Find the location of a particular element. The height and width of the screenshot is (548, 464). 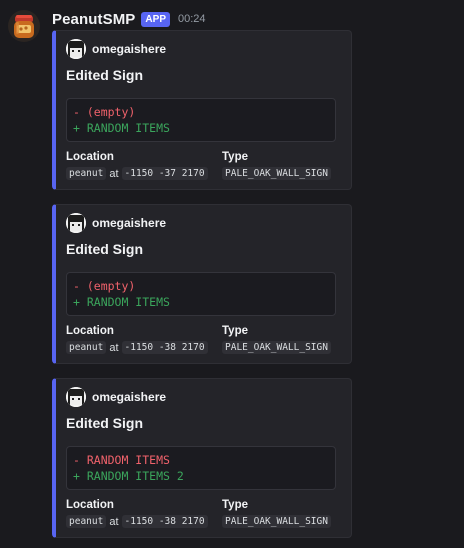

coordinates: -1150 -37 2170 is located at coordinates (164, 173).